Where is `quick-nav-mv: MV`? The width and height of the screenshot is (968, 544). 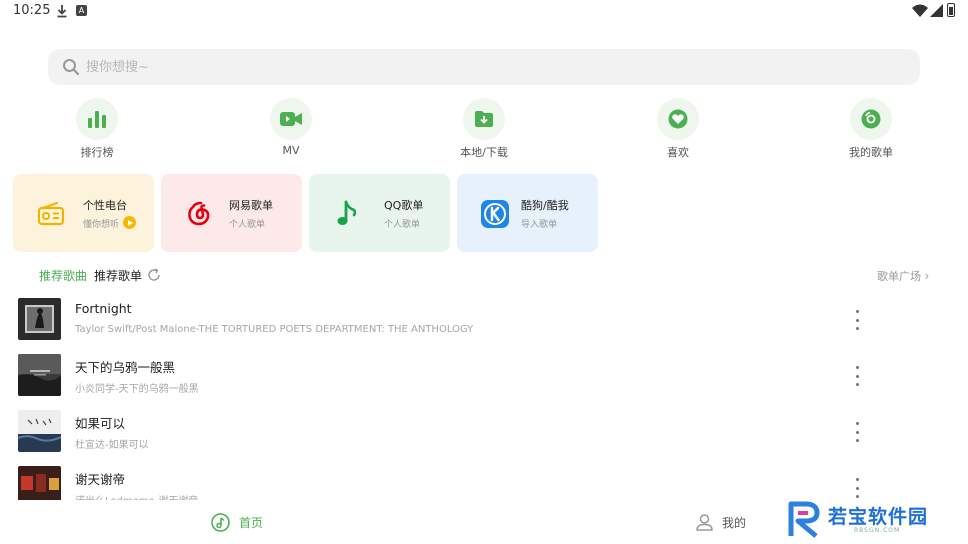 quick-nav-mv: MV is located at coordinates (291, 129).